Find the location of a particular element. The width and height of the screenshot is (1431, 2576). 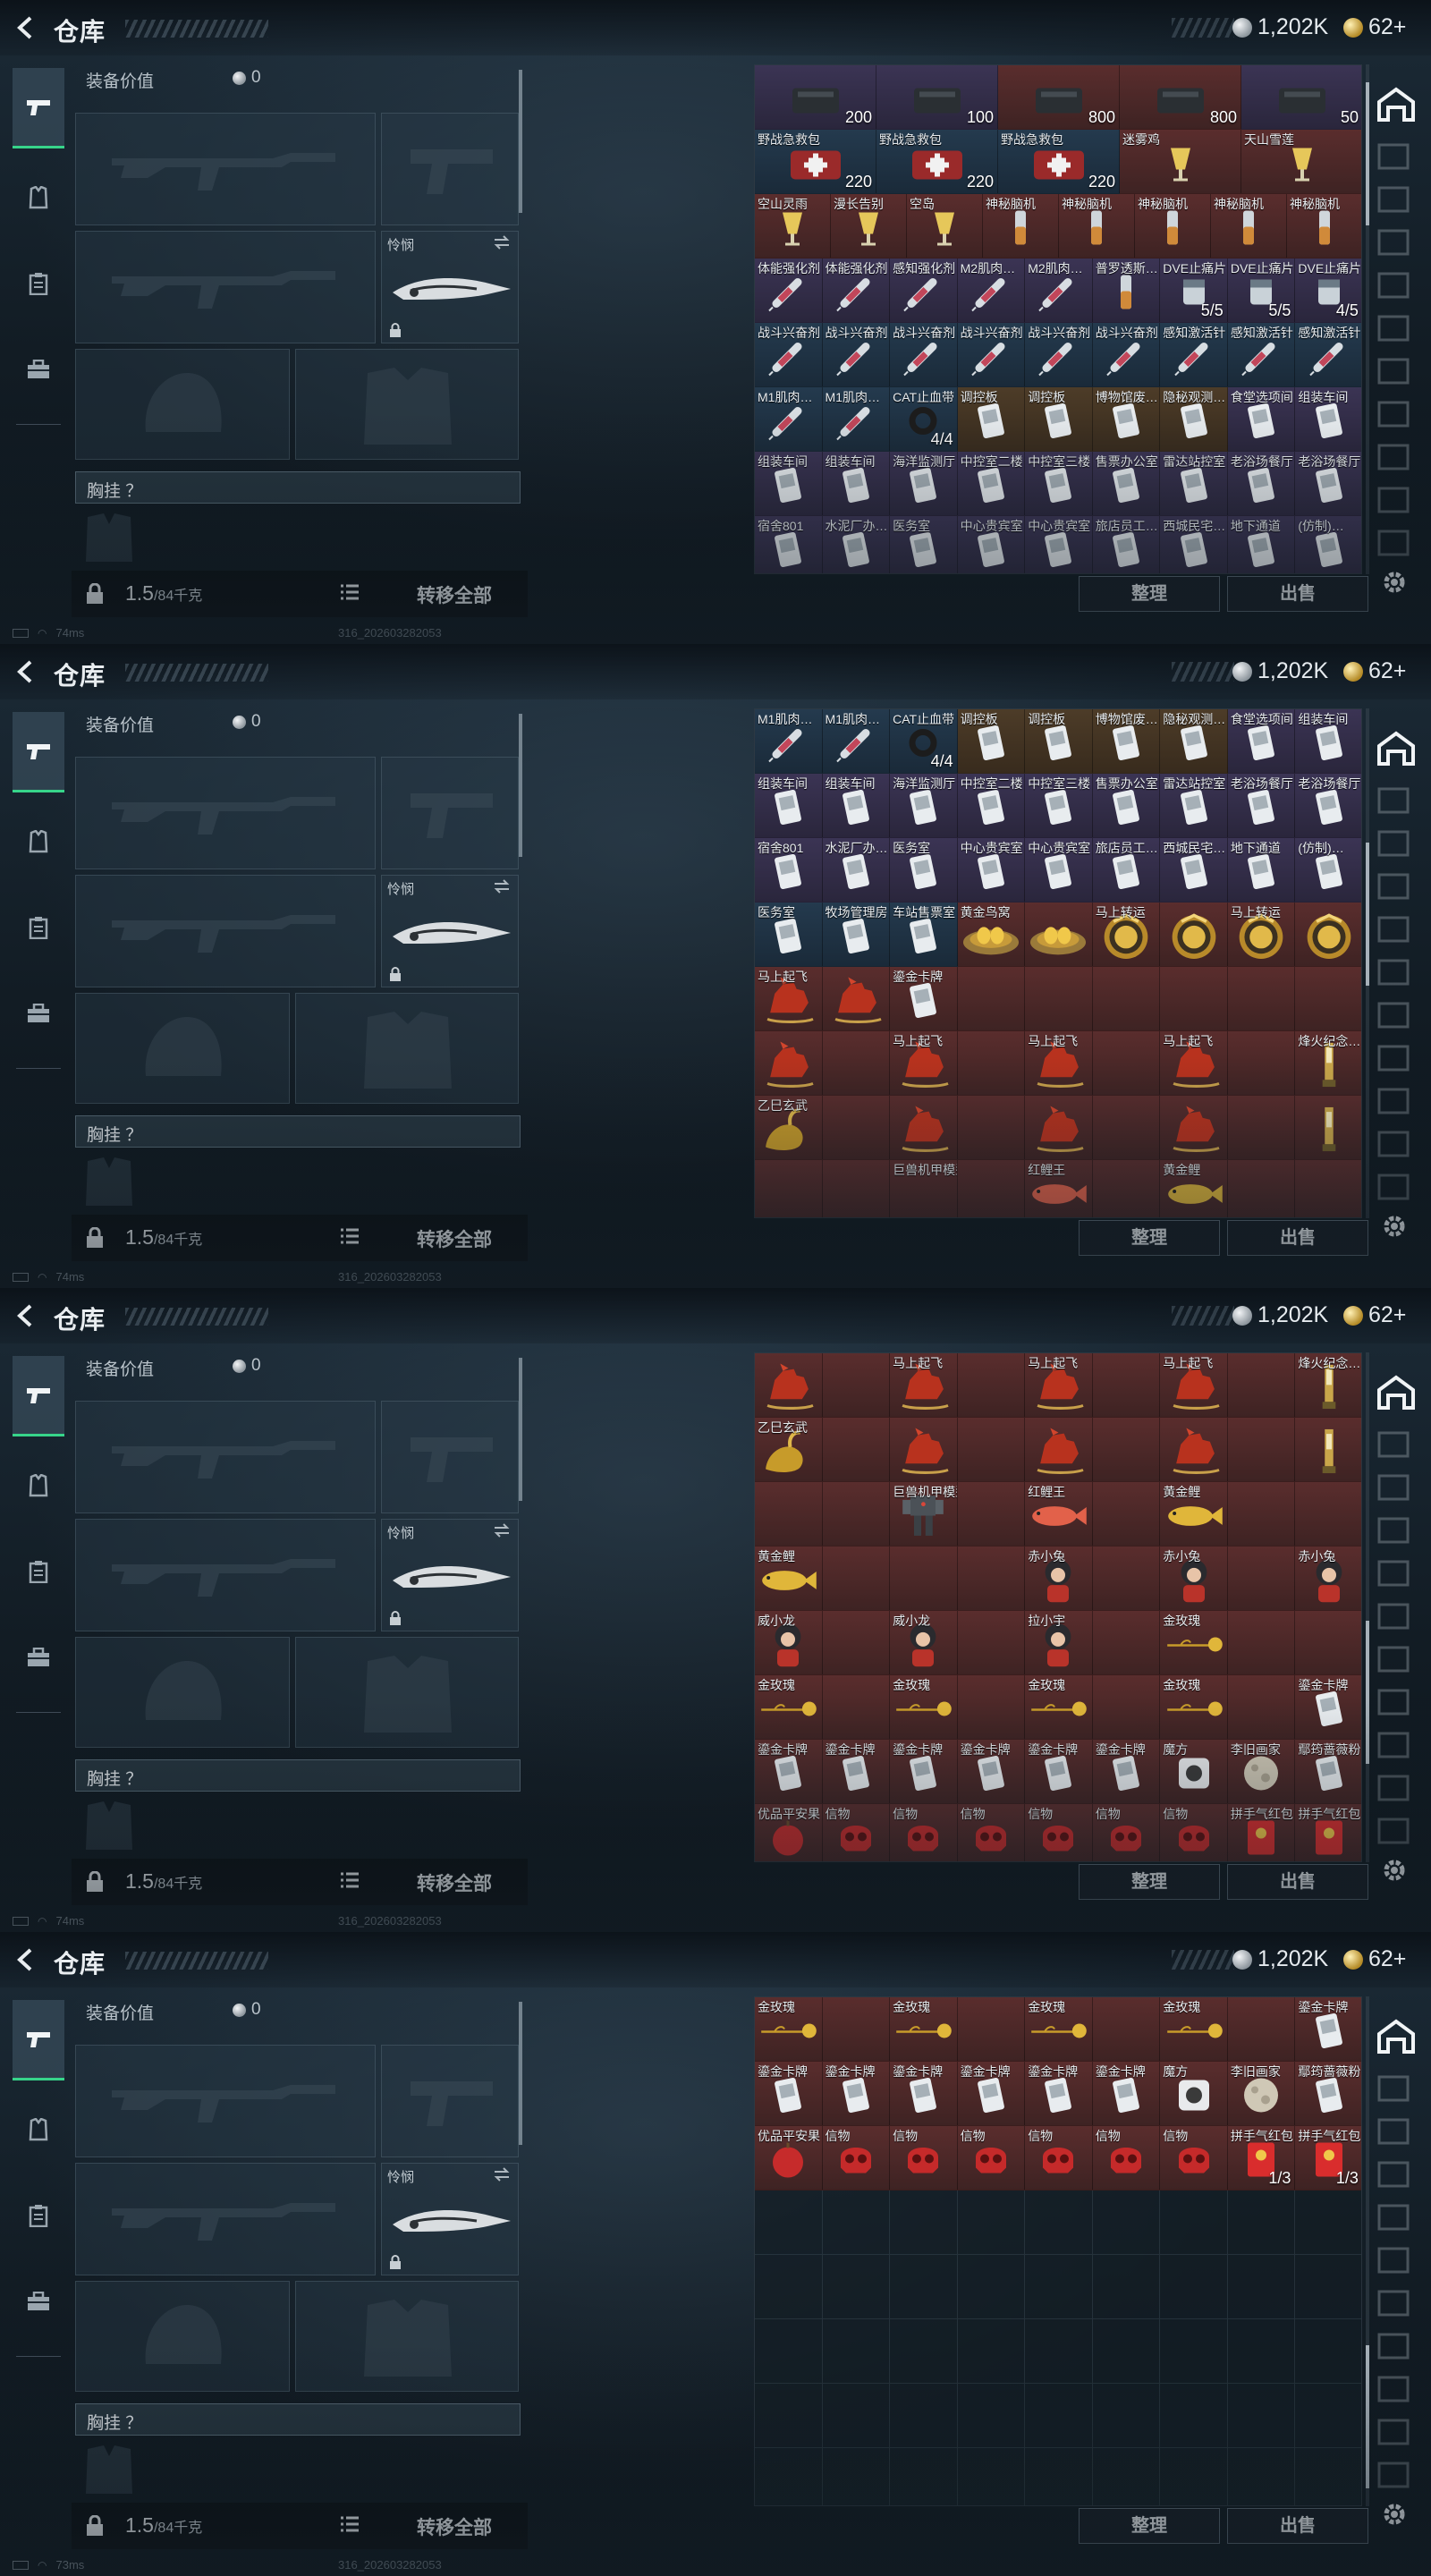

slot-secondary-weapon is located at coordinates (226, 2219).